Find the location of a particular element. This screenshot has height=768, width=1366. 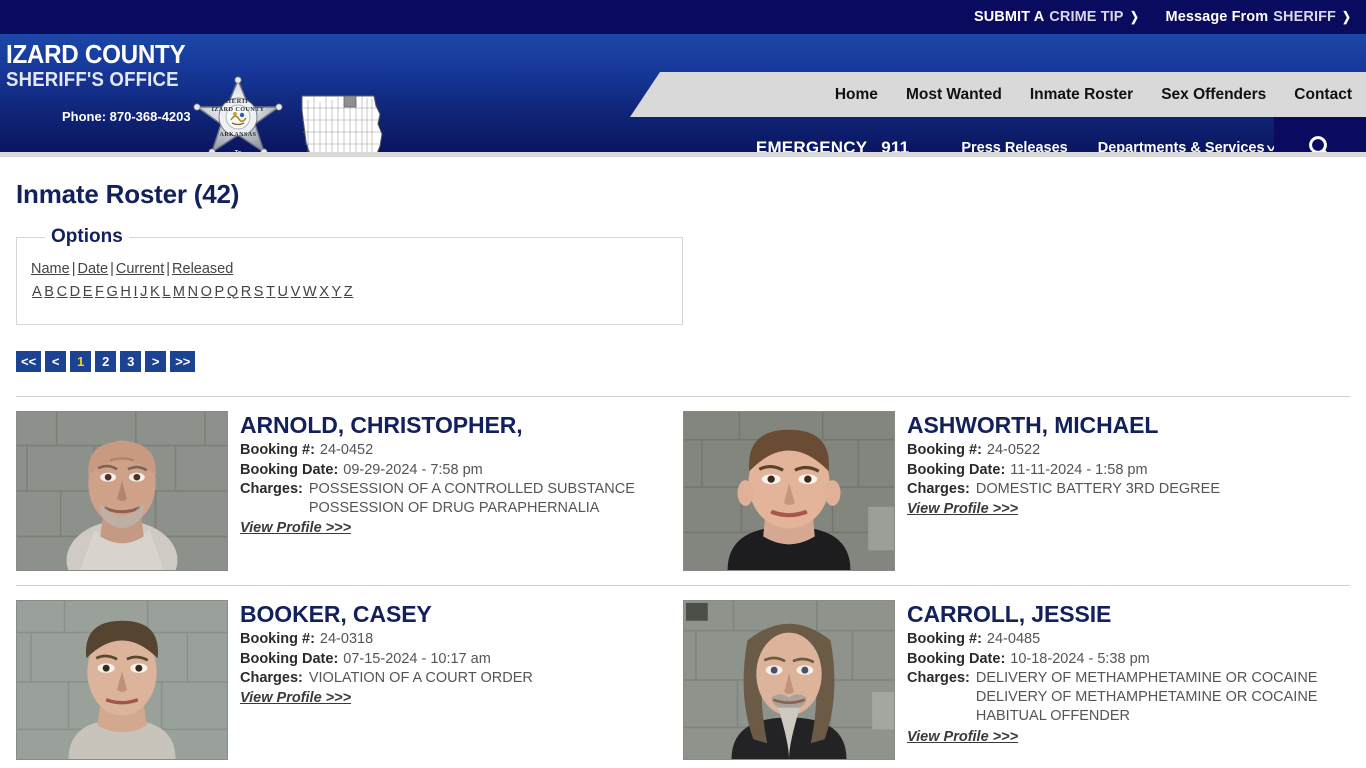

charges-list: VIOLATION OF A COURT ORDER is located at coordinates (421, 678).